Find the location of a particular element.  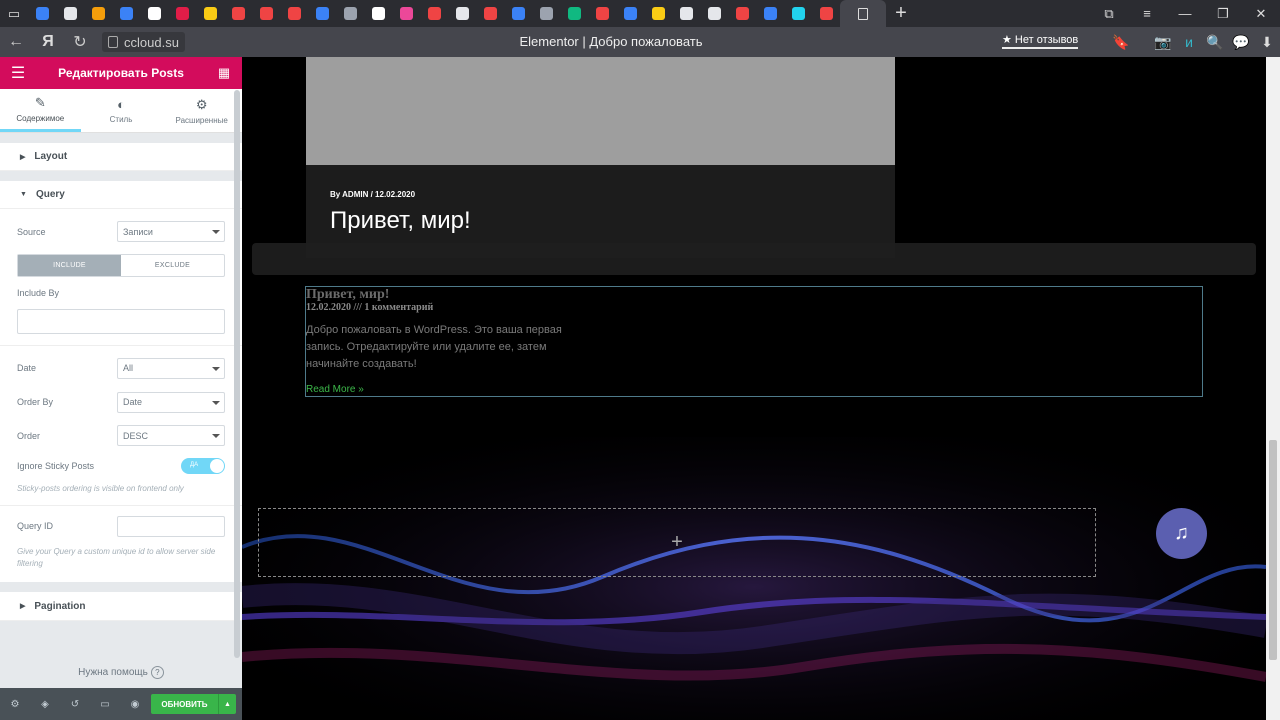

post-card-title: Привет, мир! is located at coordinates (400, 221).